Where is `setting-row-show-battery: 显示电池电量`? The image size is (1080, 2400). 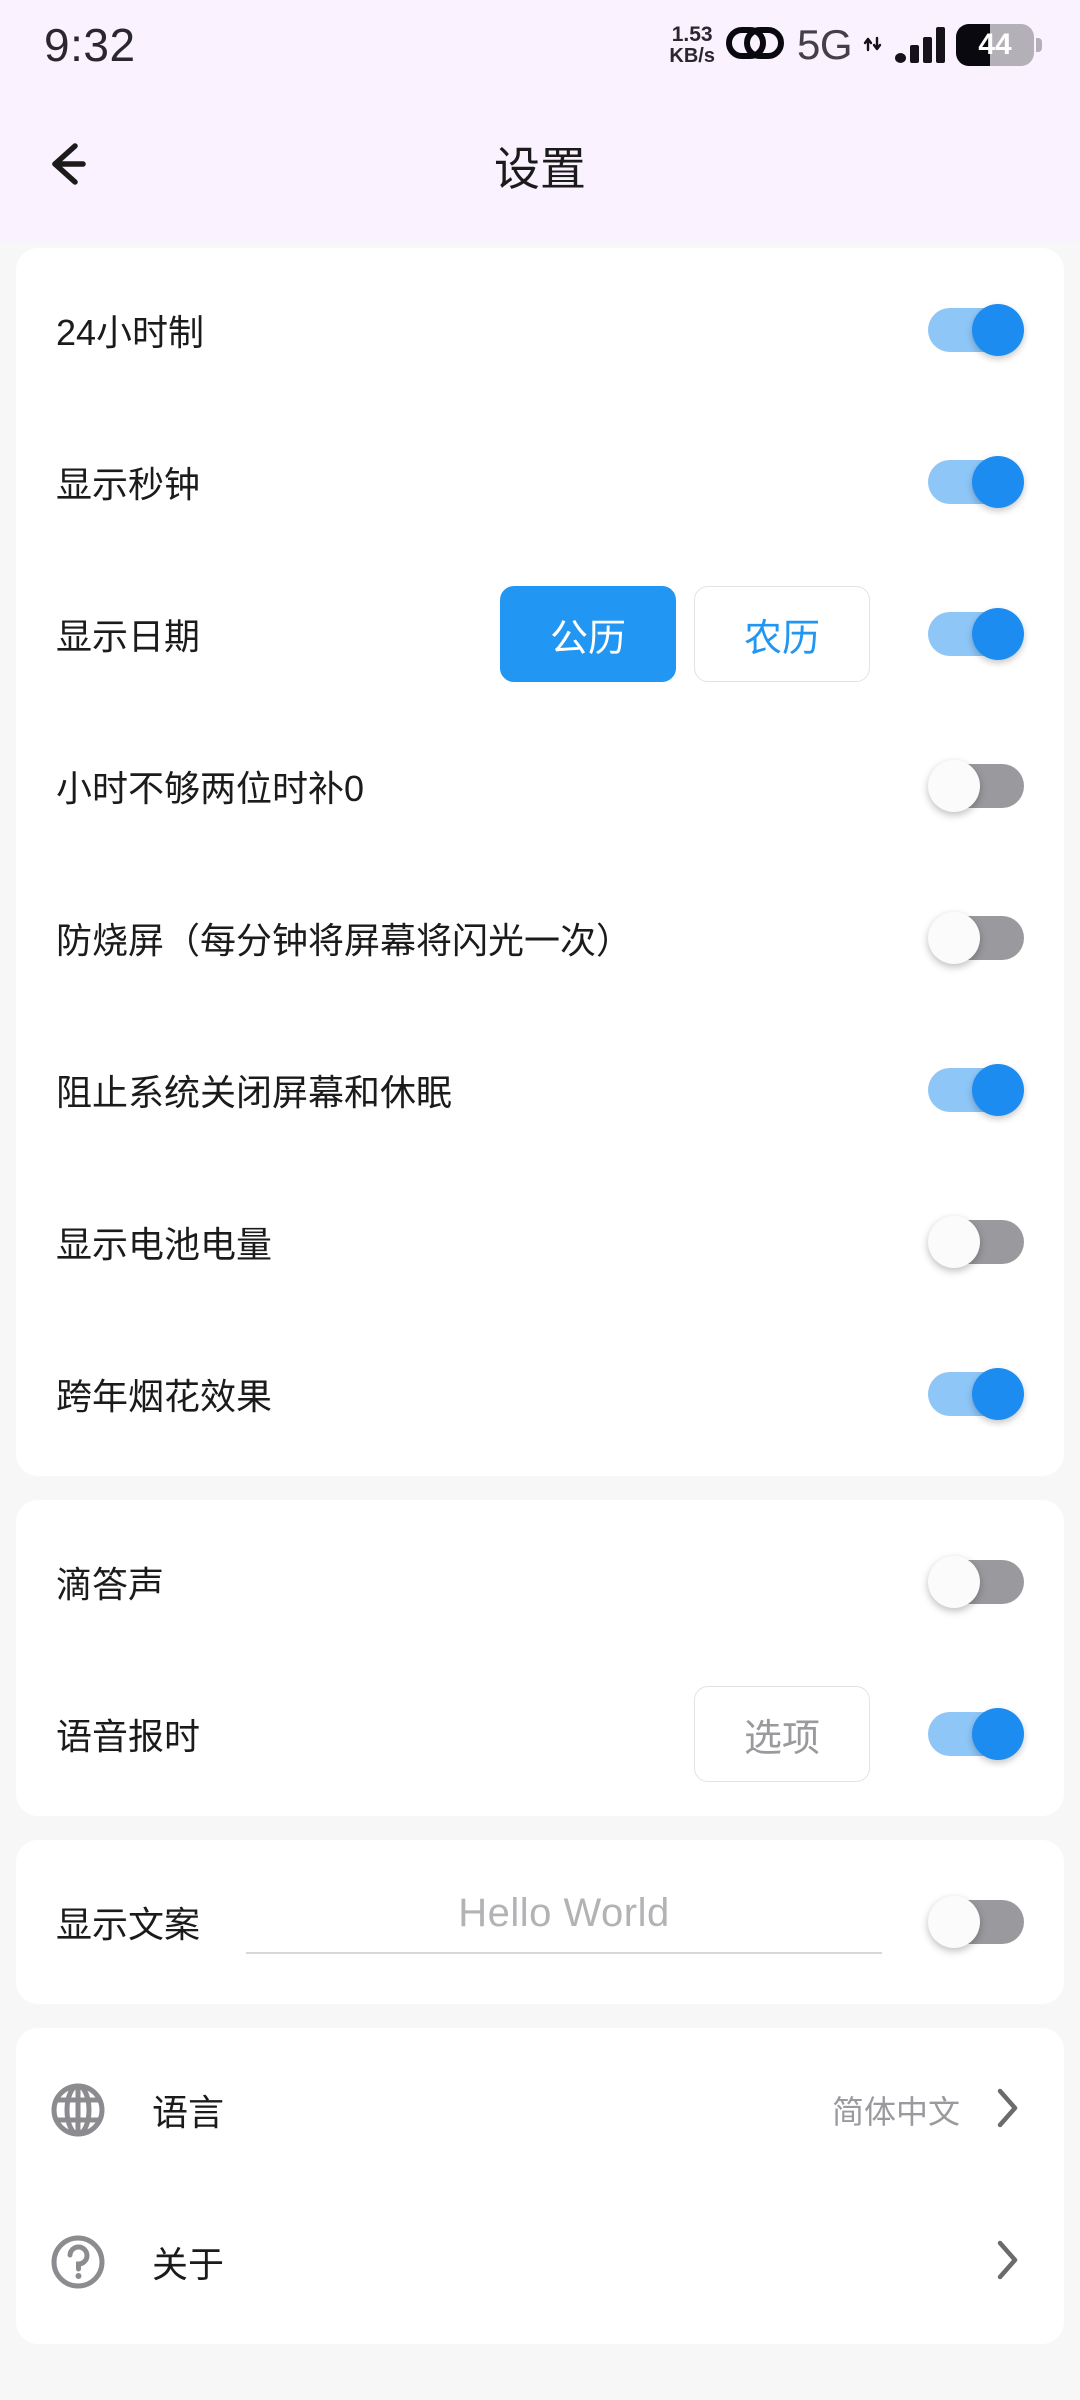 setting-row-show-battery: 显示电池电量 is located at coordinates (540, 1242).